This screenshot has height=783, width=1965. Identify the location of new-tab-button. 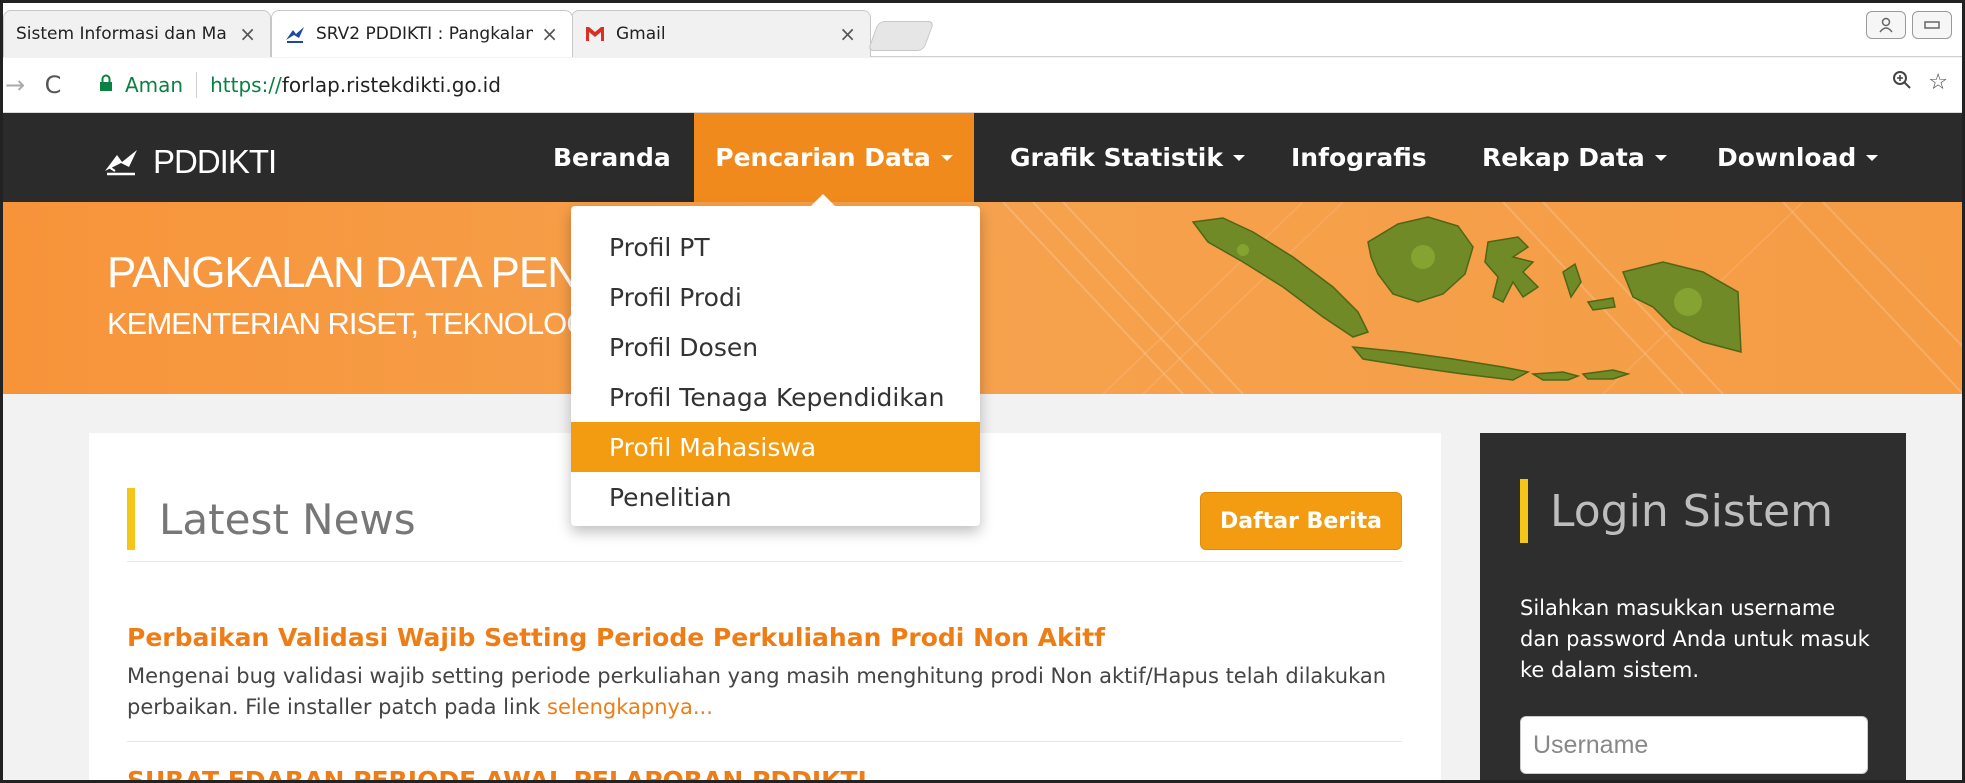
(901, 36).